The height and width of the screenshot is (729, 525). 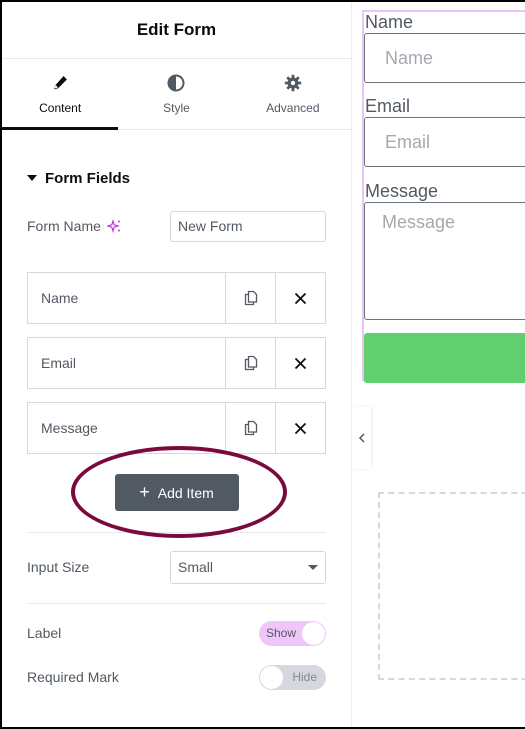 What do you see at coordinates (389, 22) in the screenshot?
I see `field-label: Name` at bounding box center [389, 22].